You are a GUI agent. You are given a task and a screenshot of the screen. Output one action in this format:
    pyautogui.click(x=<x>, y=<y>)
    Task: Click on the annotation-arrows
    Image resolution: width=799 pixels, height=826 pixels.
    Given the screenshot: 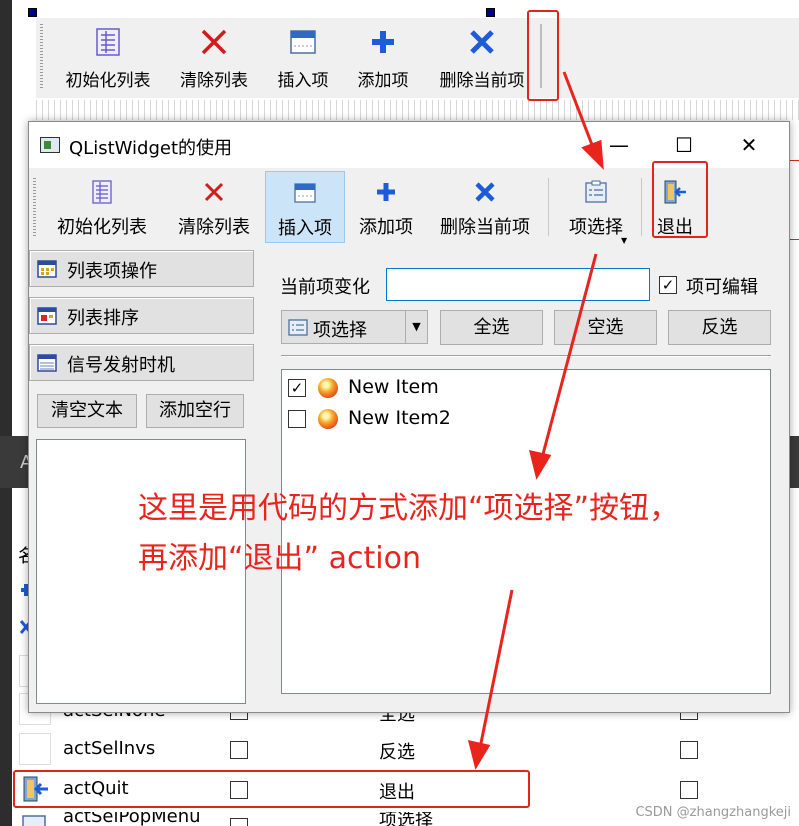 What is the action you would take?
    pyautogui.click(x=535, y=420)
    